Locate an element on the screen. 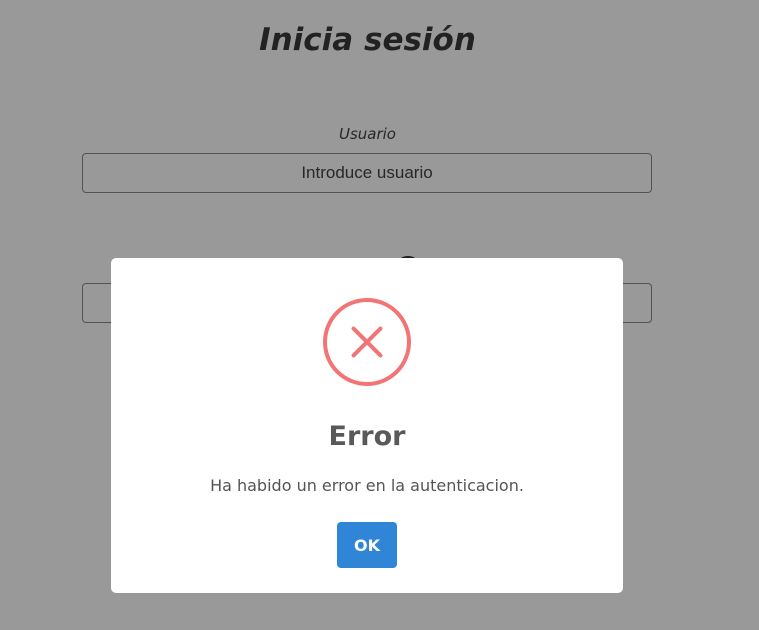 Image resolution: width=759 pixels, height=630 pixels. dialog-message: Ha habido un error en la autenticacion. is located at coordinates (367, 485).